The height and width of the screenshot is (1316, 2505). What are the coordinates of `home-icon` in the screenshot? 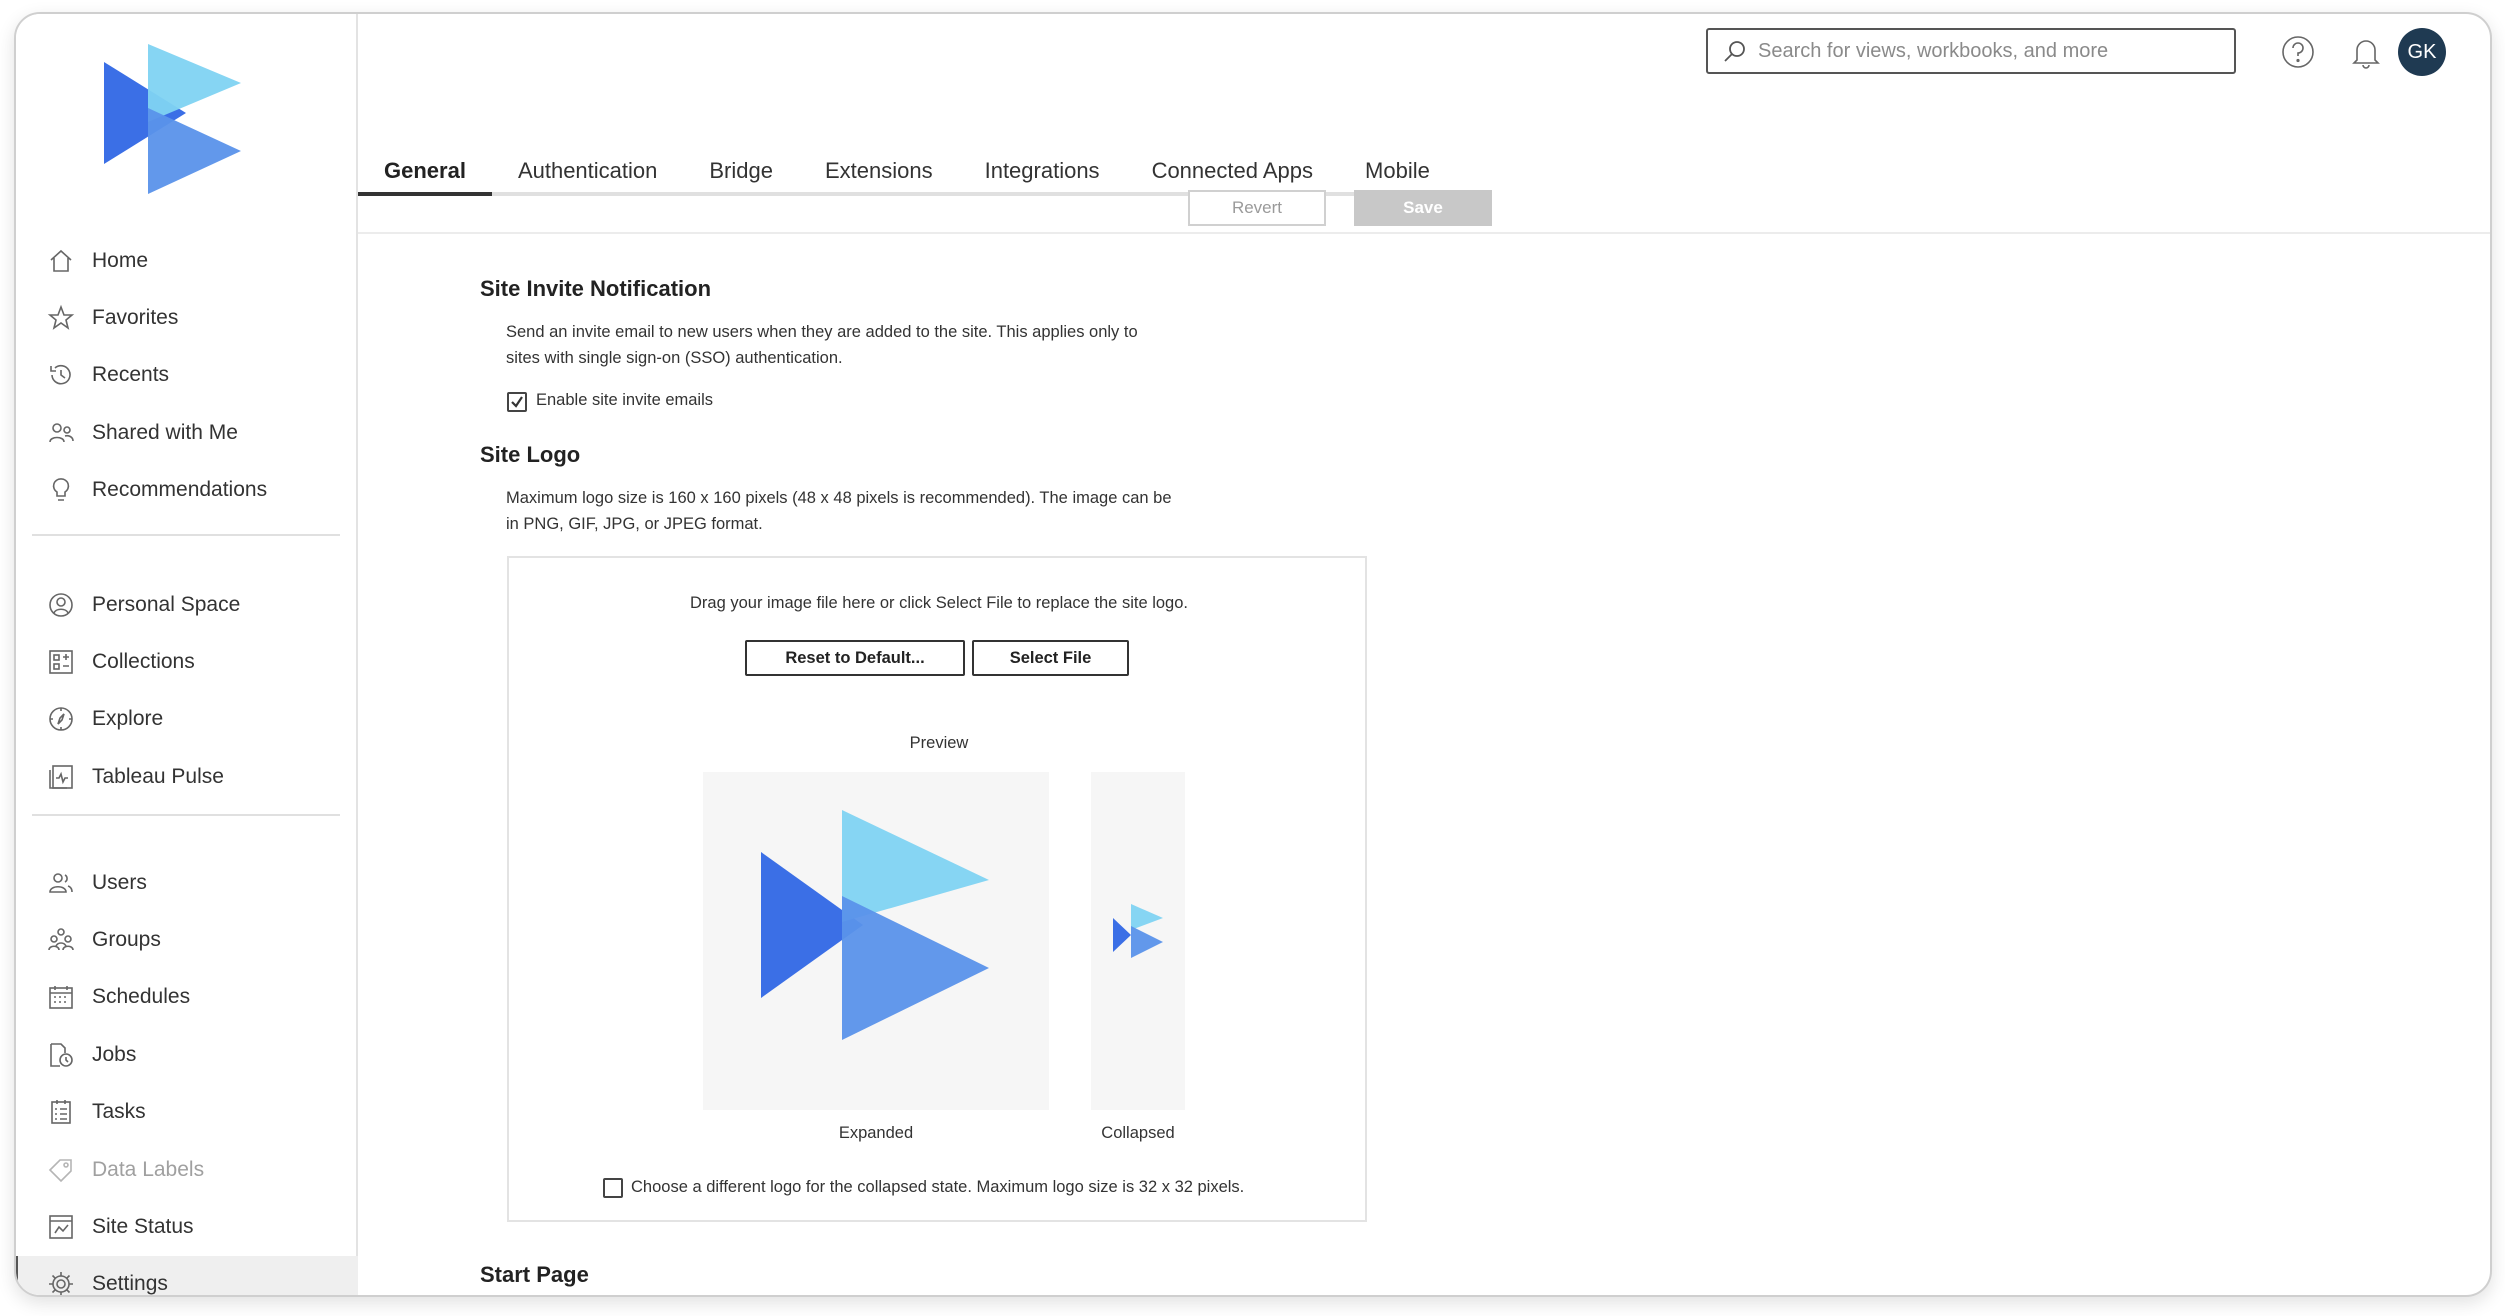 It's located at (61, 261).